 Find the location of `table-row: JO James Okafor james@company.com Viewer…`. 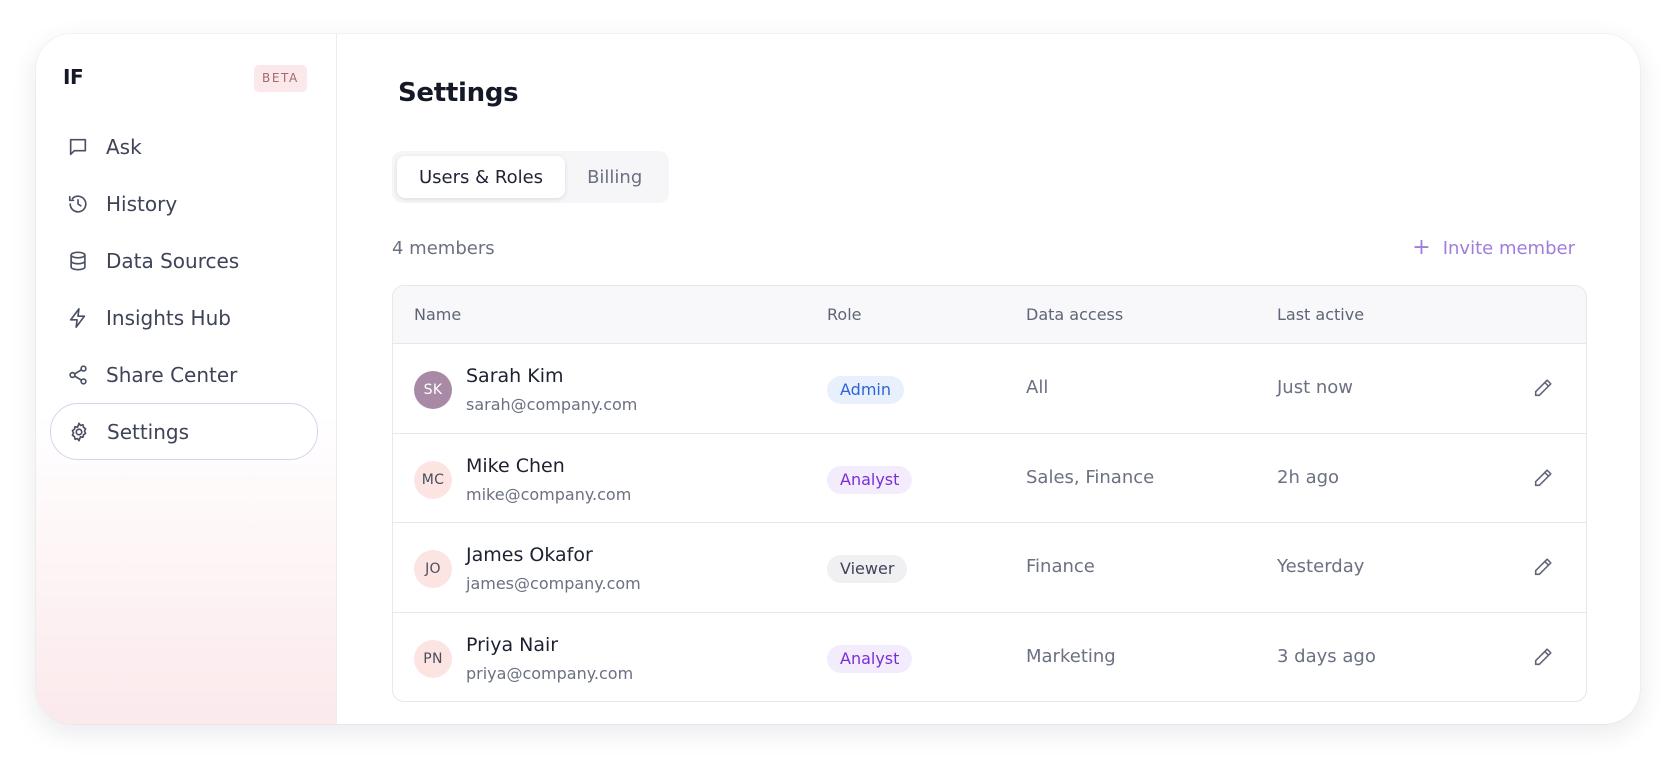

table-row: JO James Okafor james@company.com Viewer… is located at coordinates (989, 568).